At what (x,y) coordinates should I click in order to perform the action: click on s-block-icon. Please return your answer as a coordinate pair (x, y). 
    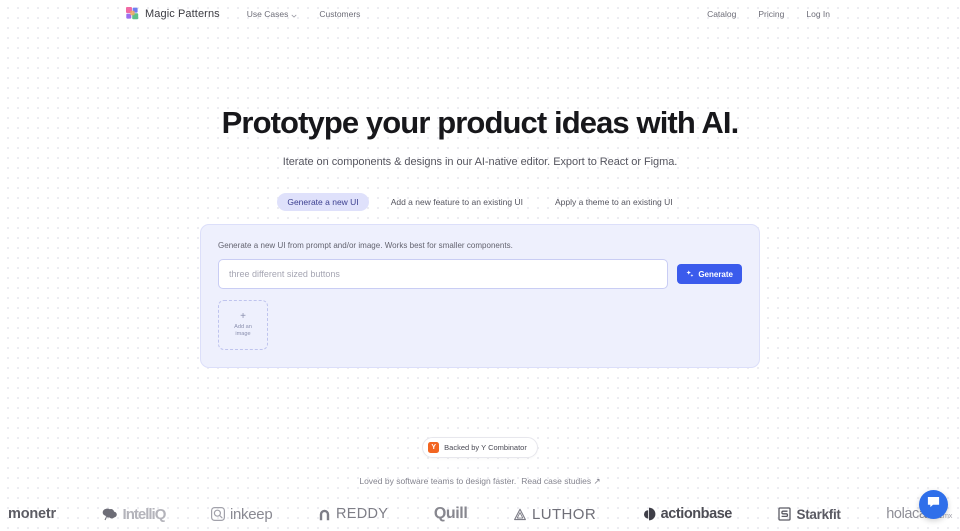
    Looking at the image, I should click on (784, 514).